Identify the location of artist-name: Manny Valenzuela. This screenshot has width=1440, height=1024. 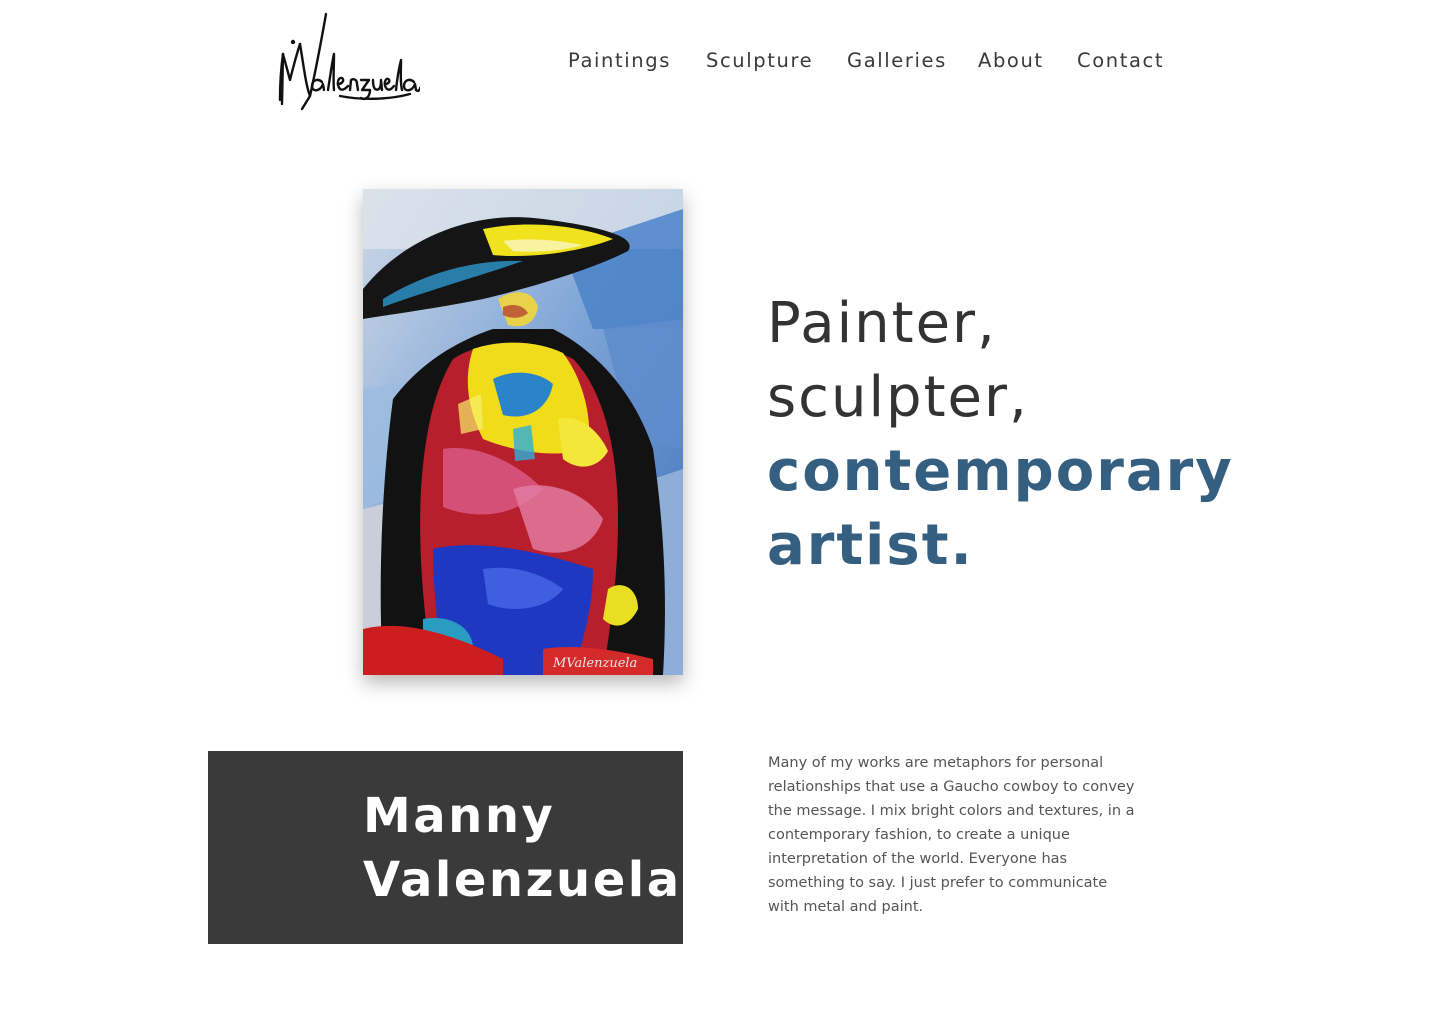
(522, 848).